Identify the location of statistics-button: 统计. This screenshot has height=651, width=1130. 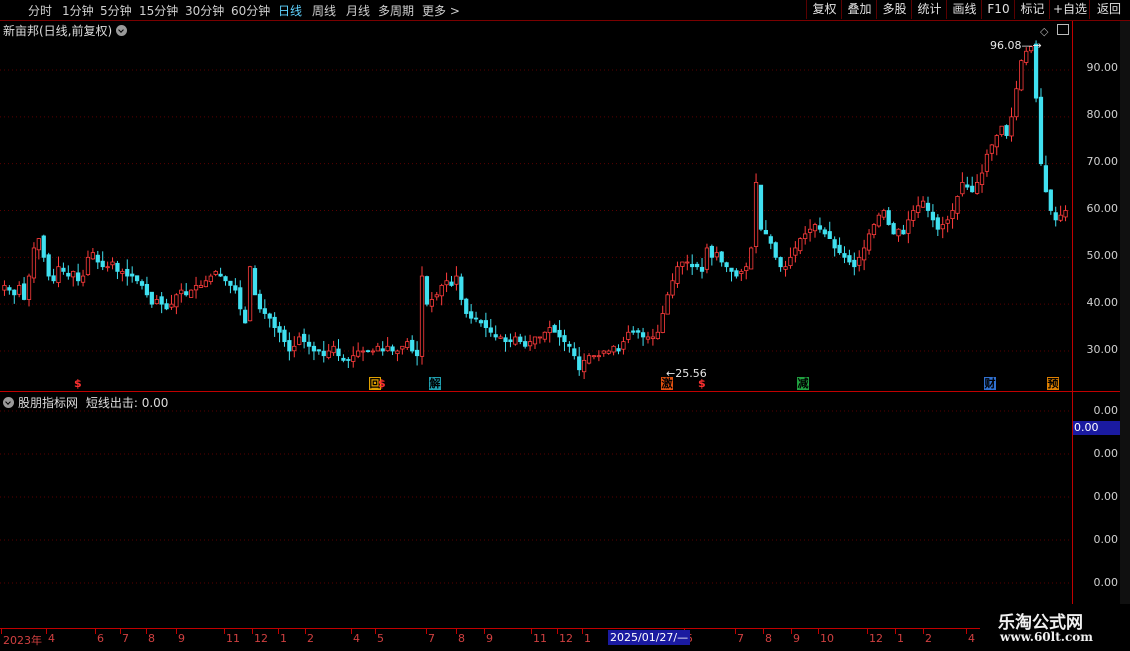
(929, 9).